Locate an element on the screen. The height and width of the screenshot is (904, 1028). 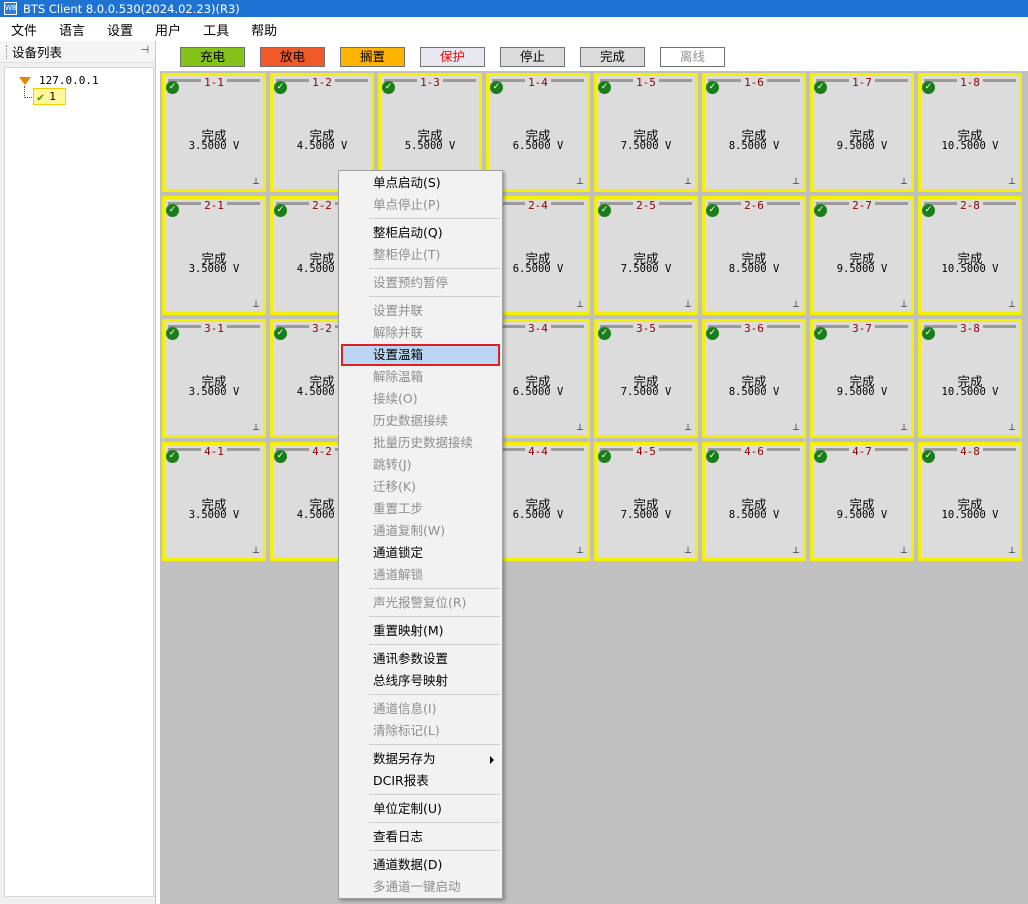
menu-help: 帮助 is located at coordinates (264, 29).